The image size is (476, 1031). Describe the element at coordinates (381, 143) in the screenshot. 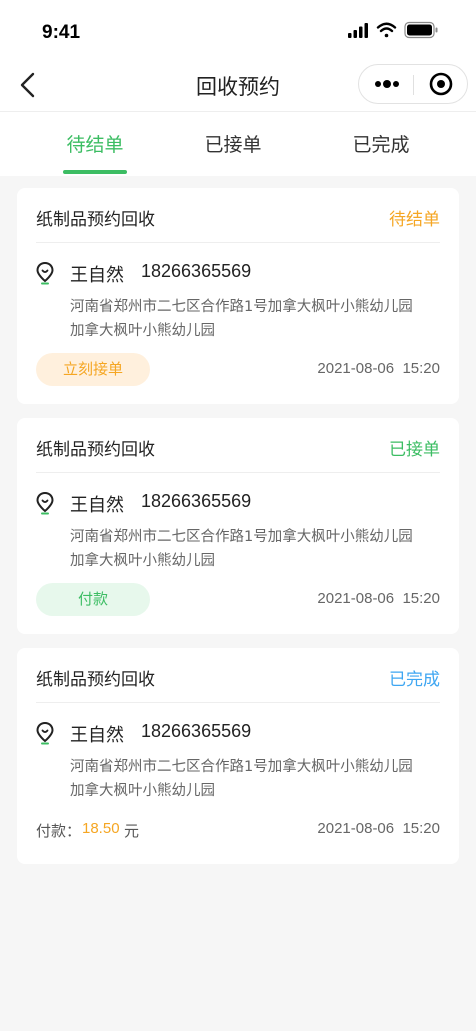

I see `tab-completed: 已完成` at that location.